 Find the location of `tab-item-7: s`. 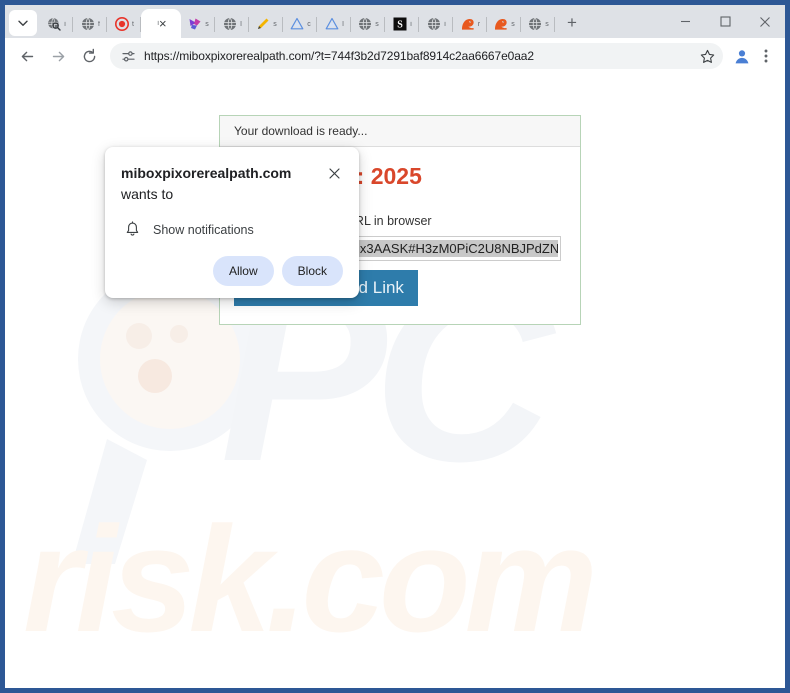

tab-item-7: s is located at coordinates (266, 24).